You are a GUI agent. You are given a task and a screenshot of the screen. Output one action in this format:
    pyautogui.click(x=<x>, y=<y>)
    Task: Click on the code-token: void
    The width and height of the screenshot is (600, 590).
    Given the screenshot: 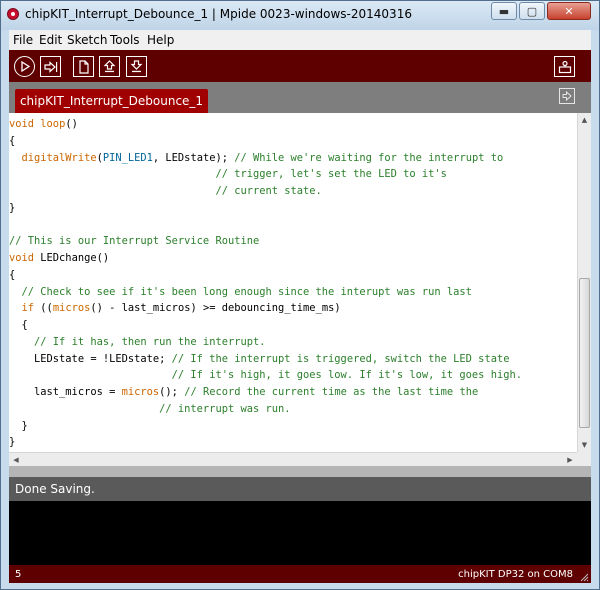 What is the action you would take?
    pyautogui.click(x=22, y=124)
    